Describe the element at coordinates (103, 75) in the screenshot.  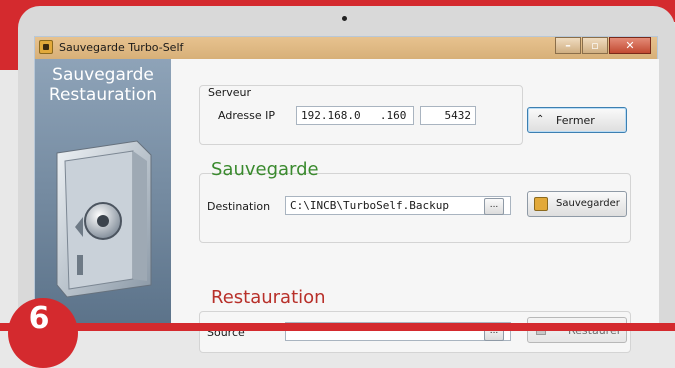
I see `banner-title-line1: Sauvegarde` at that location.